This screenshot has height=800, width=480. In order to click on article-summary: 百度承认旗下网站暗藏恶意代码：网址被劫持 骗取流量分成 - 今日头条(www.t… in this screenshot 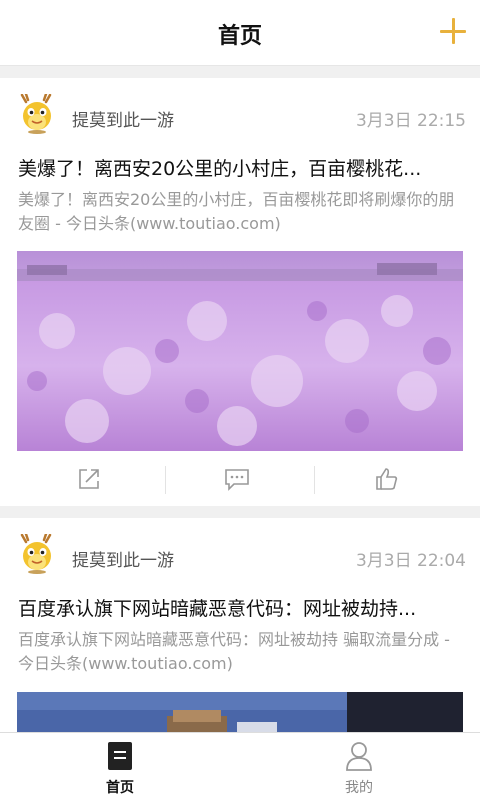, I will do `click(243, 652)`.